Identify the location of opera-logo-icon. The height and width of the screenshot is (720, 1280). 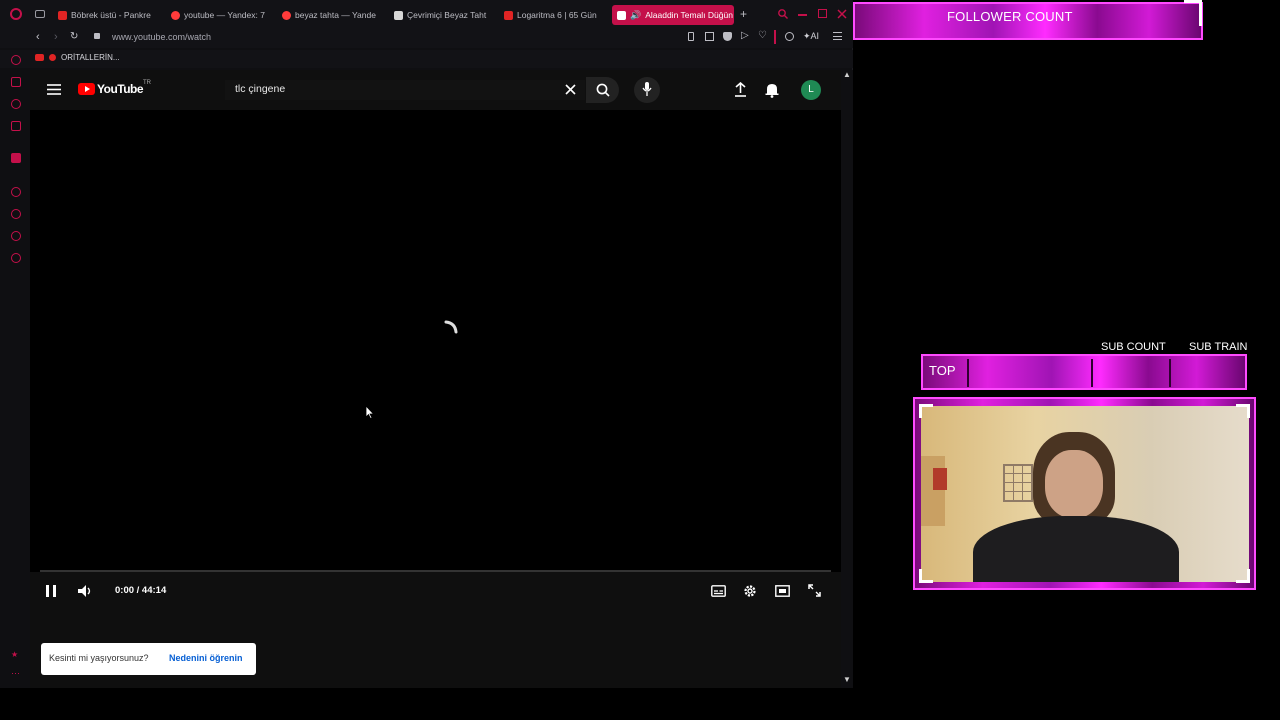
(16, 14).